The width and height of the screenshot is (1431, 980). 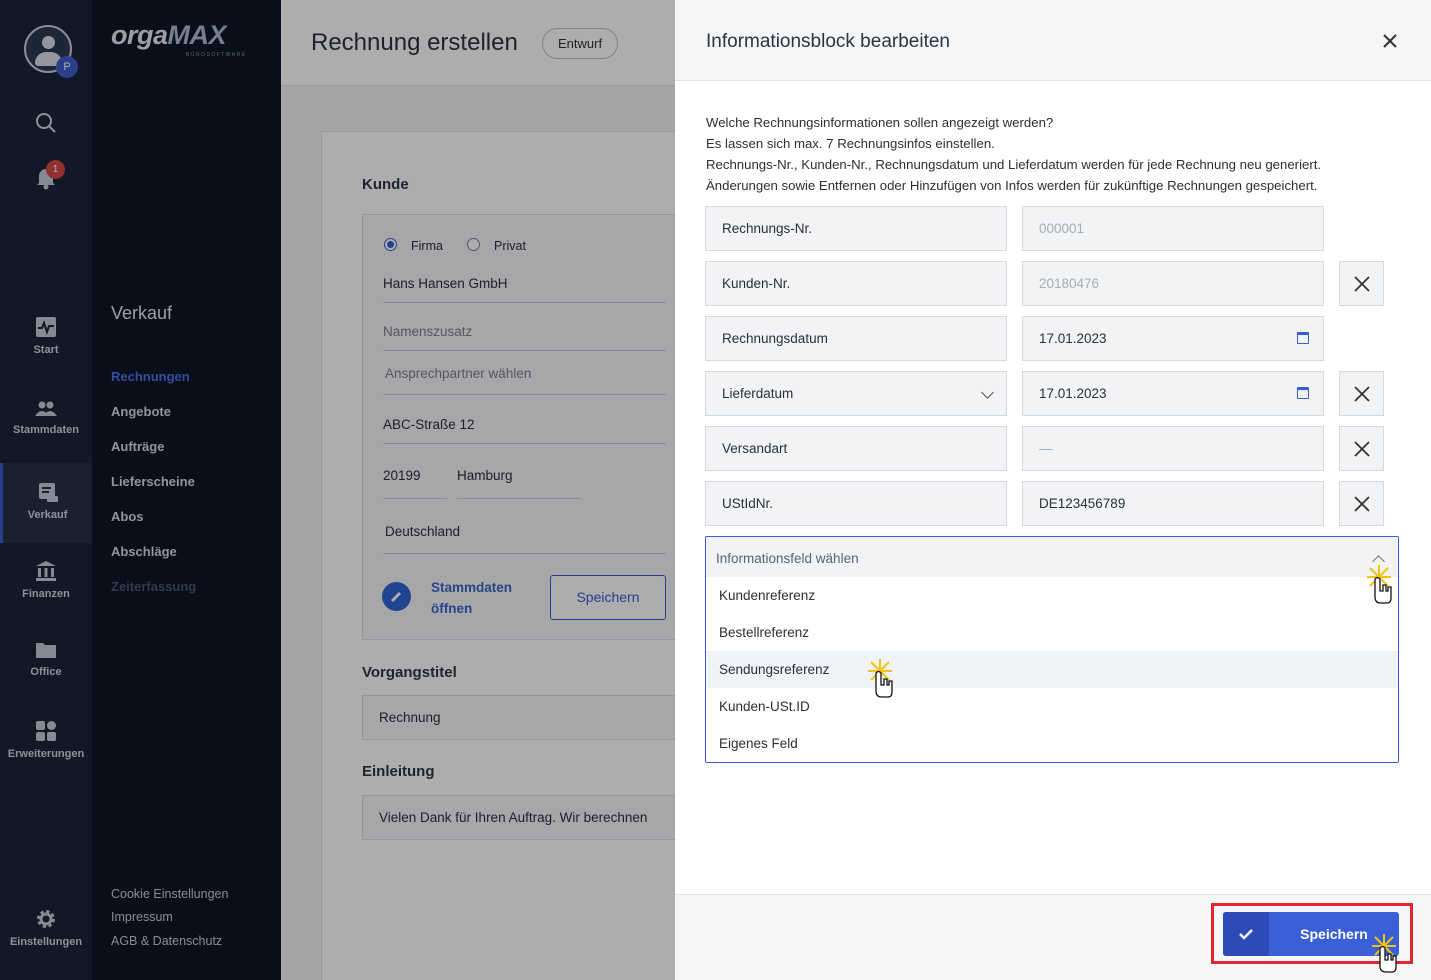 What do you see at coordinates (1052, 595) in the screenshot?
I see `dropdown-option: Kundenreferenz` at bounding box center [1052, 595].